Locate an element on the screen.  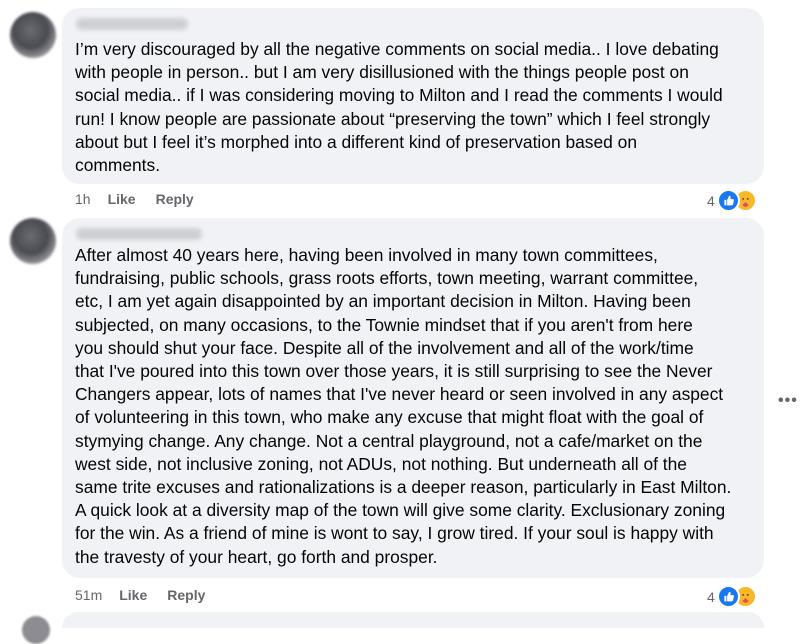
comment-timestamp: 1h is located at coordinates (83, 199).